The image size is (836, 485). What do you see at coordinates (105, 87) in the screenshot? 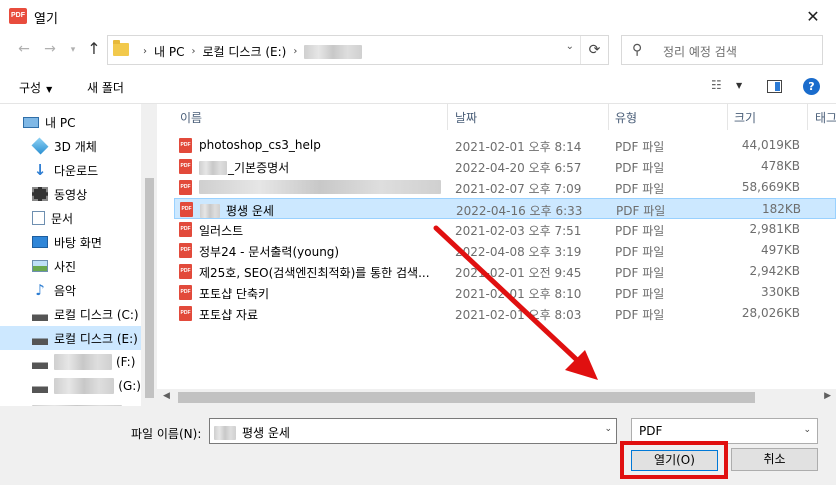
I see `new-folder-button: 새 폴더` at bounding box center [105, 87].